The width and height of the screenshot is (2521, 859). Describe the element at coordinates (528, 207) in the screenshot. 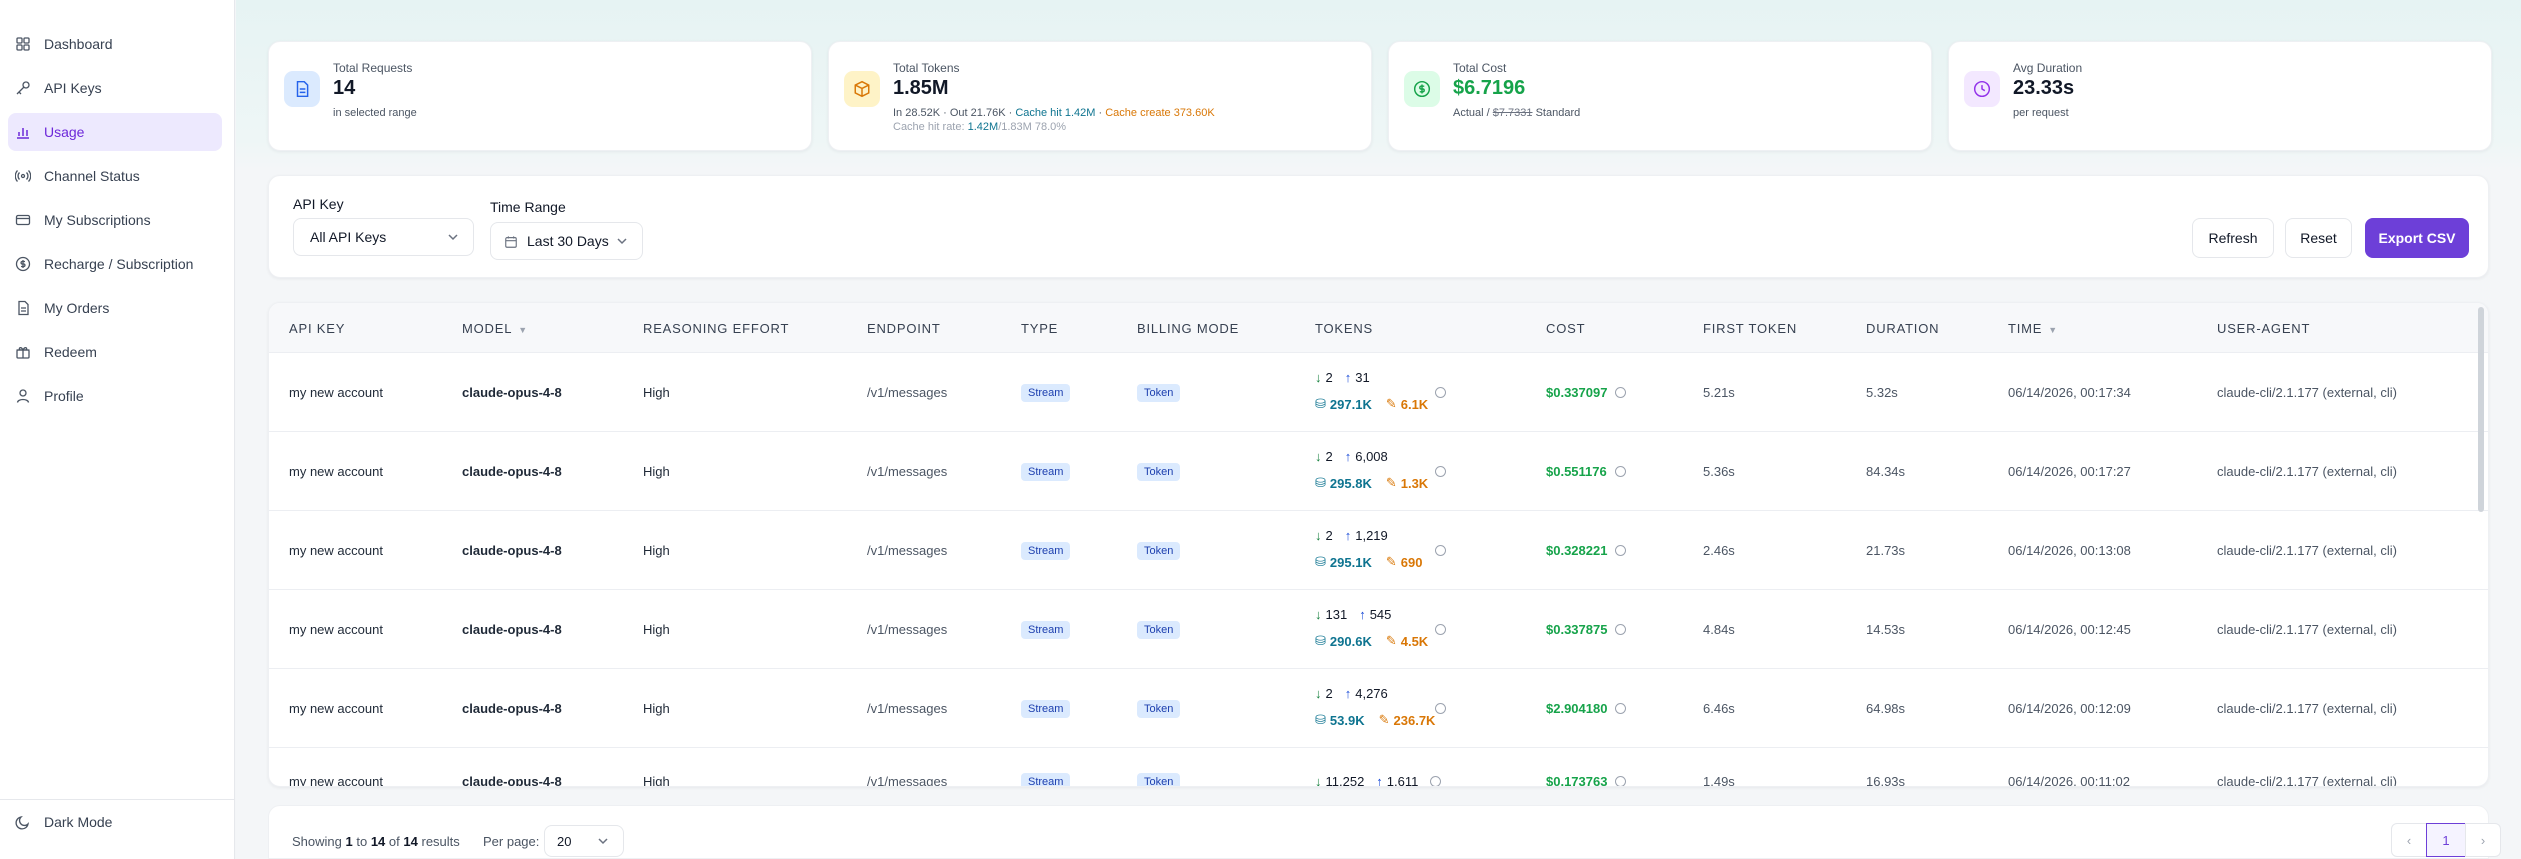

I see `time-range-label: Time Range` at that location.